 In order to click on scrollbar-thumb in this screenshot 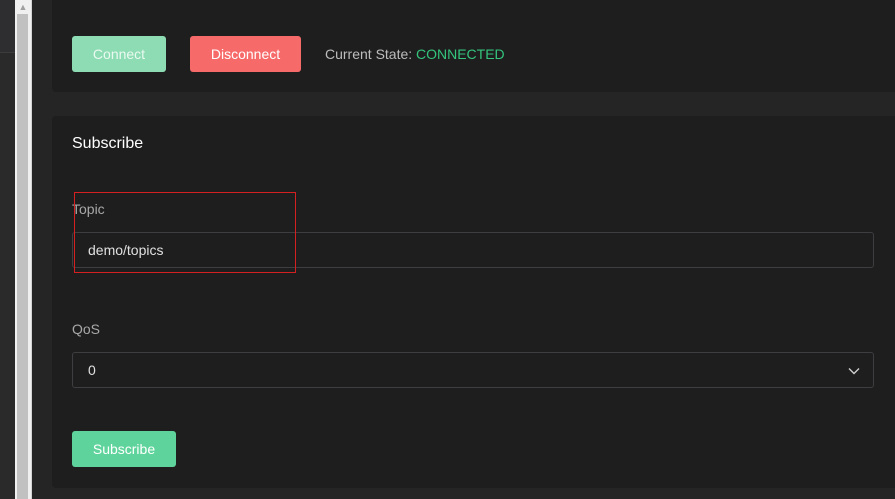, I will do `click(22, 256)`.